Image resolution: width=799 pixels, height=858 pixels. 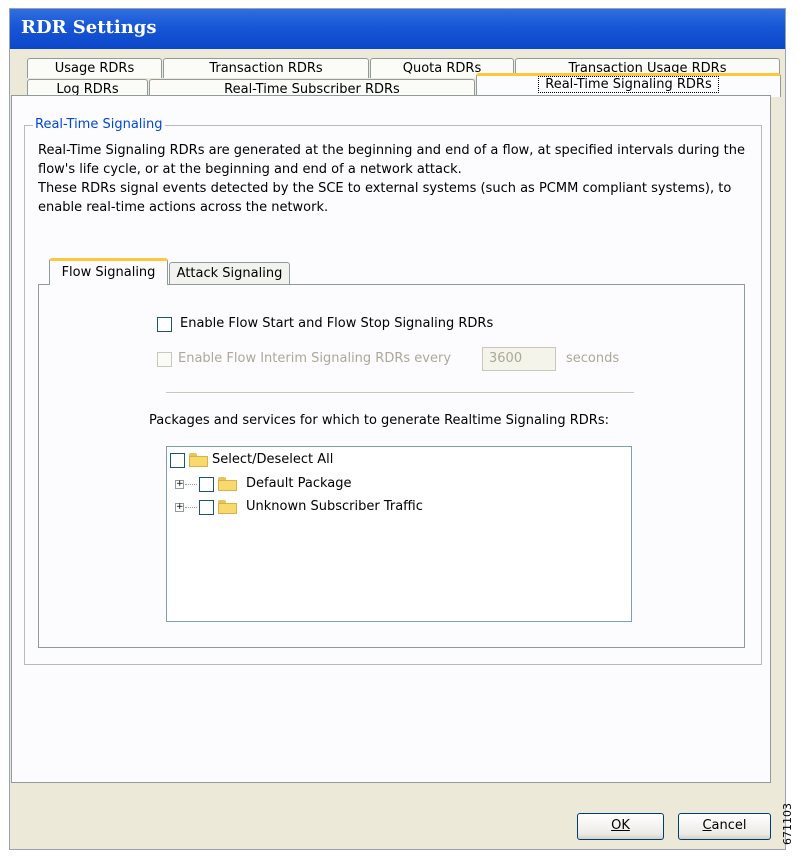 What do you see at coordinates (206, 484) in the screenshot?
I see `default-package-checkbox` at bounding box center [206, 484].